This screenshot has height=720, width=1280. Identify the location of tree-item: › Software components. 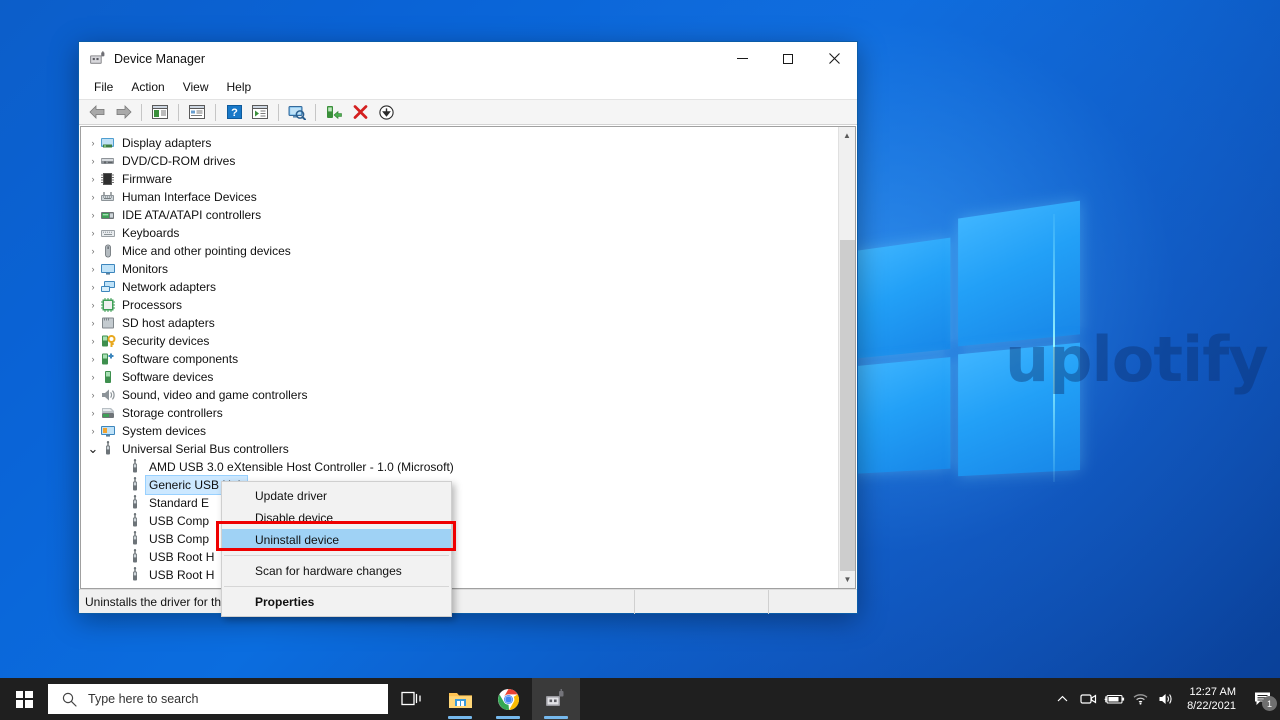
(459, 359).